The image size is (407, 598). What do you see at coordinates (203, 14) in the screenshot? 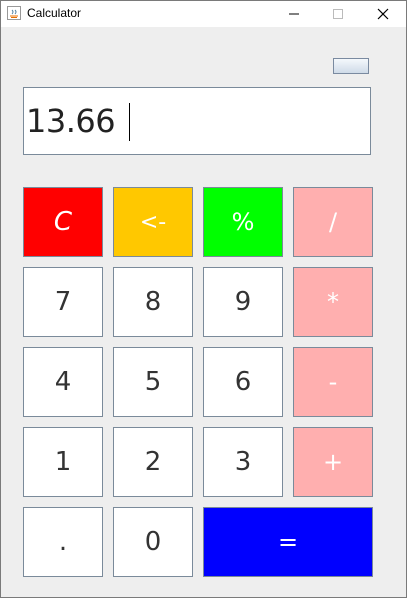
I see `title-bar: Calculator` at bounding box center [203, 14].